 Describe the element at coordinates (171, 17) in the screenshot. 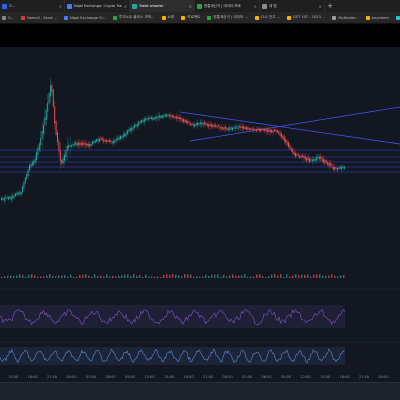

I see `bookmark-label: 쇼핑` at that location.